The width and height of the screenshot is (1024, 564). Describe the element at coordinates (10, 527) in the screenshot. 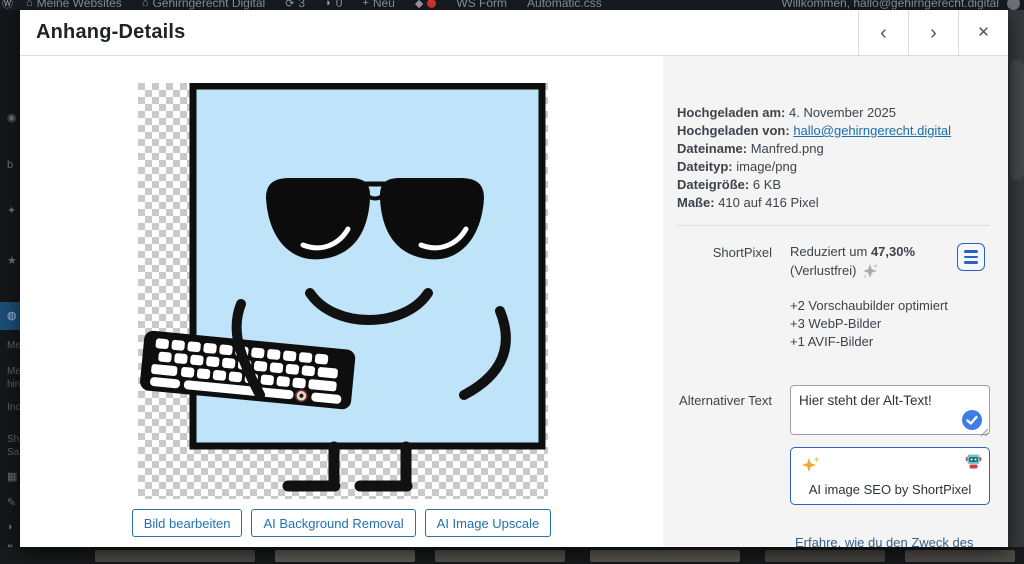

I see `sidebar-item-icon: ◗` at that location.